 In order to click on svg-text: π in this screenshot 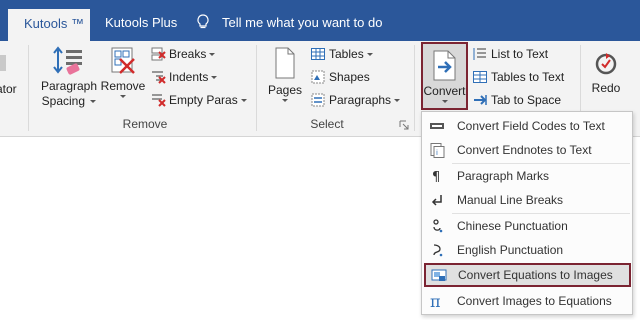, I will do `click(435, 301)`.